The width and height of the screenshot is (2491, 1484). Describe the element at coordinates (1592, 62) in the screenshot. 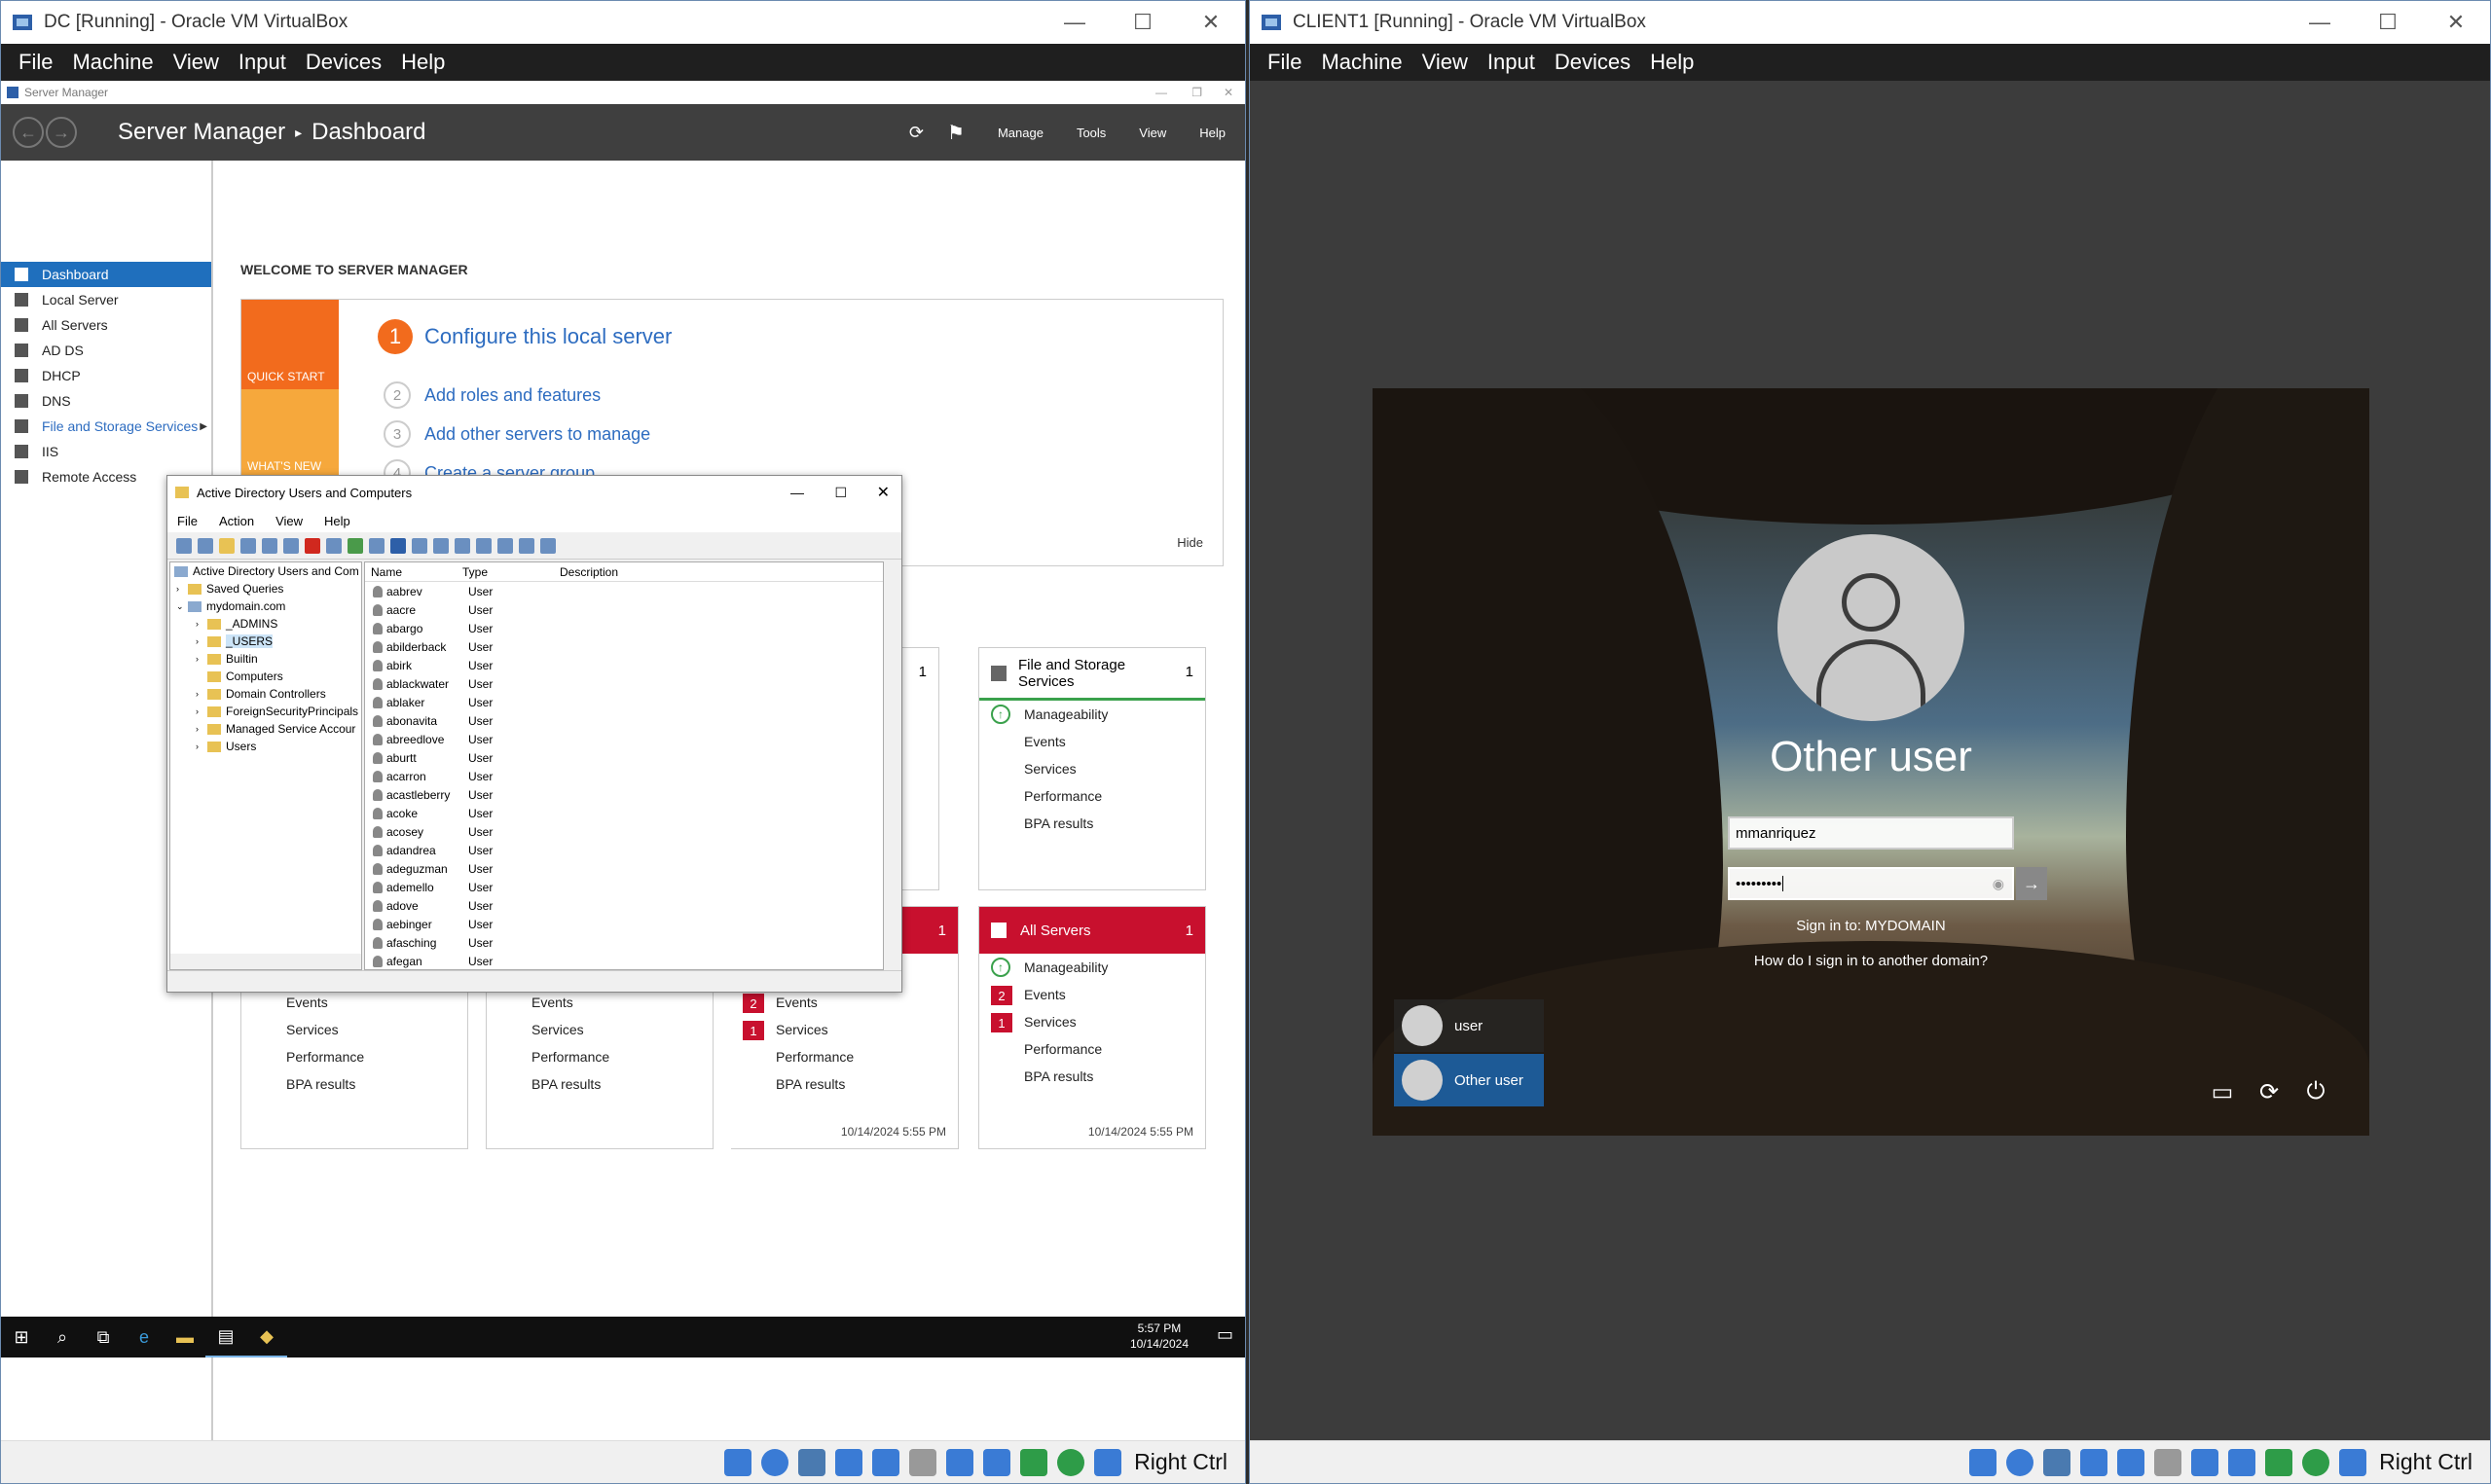

I see `menu-devices: Devices` at that location.